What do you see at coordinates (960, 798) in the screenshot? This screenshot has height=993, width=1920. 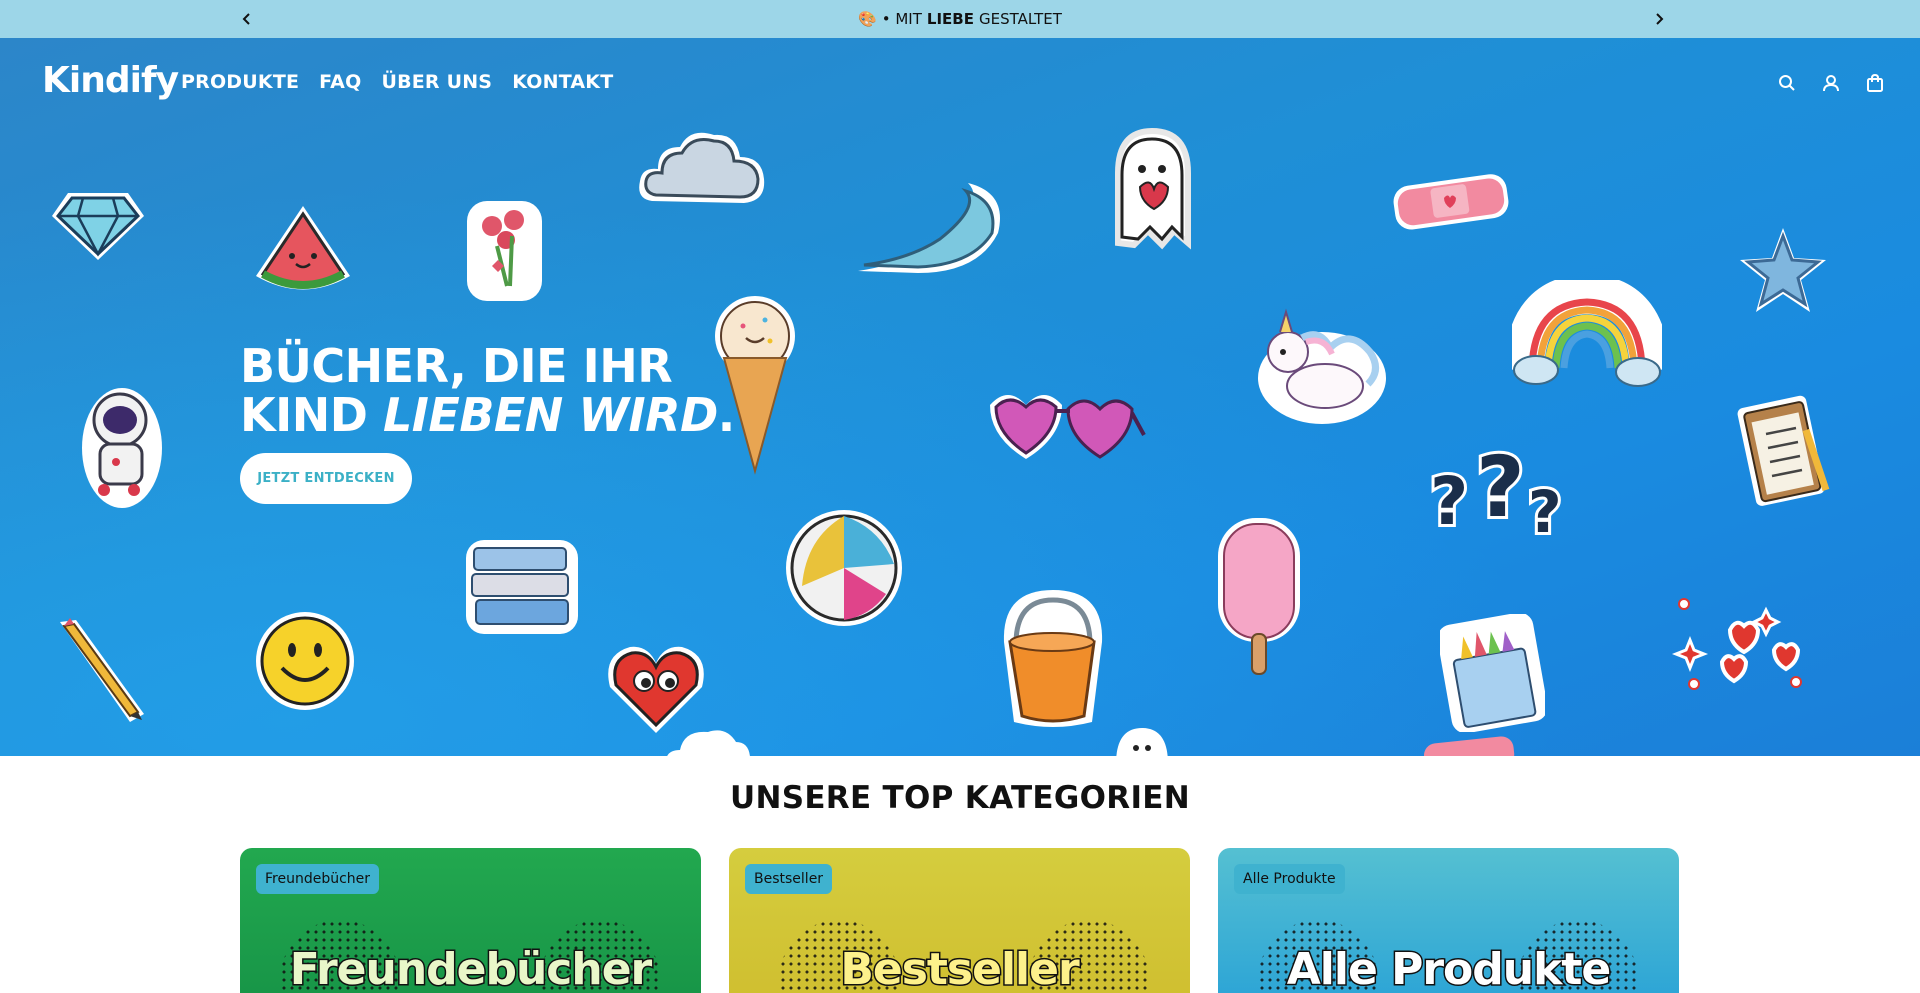 I see `categories-heading: UNSERE TOP KATEGORIEN` at bounding box center [960, 798].